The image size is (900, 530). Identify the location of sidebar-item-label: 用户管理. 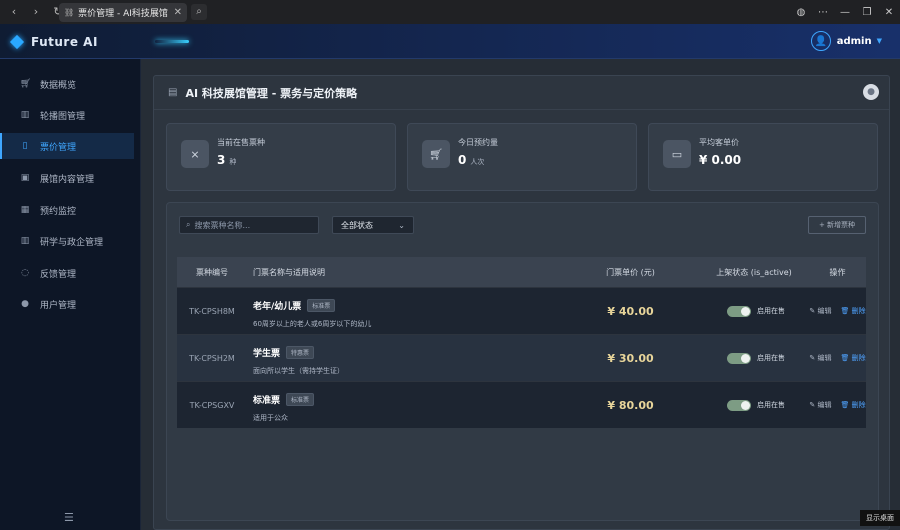
(58, 305).